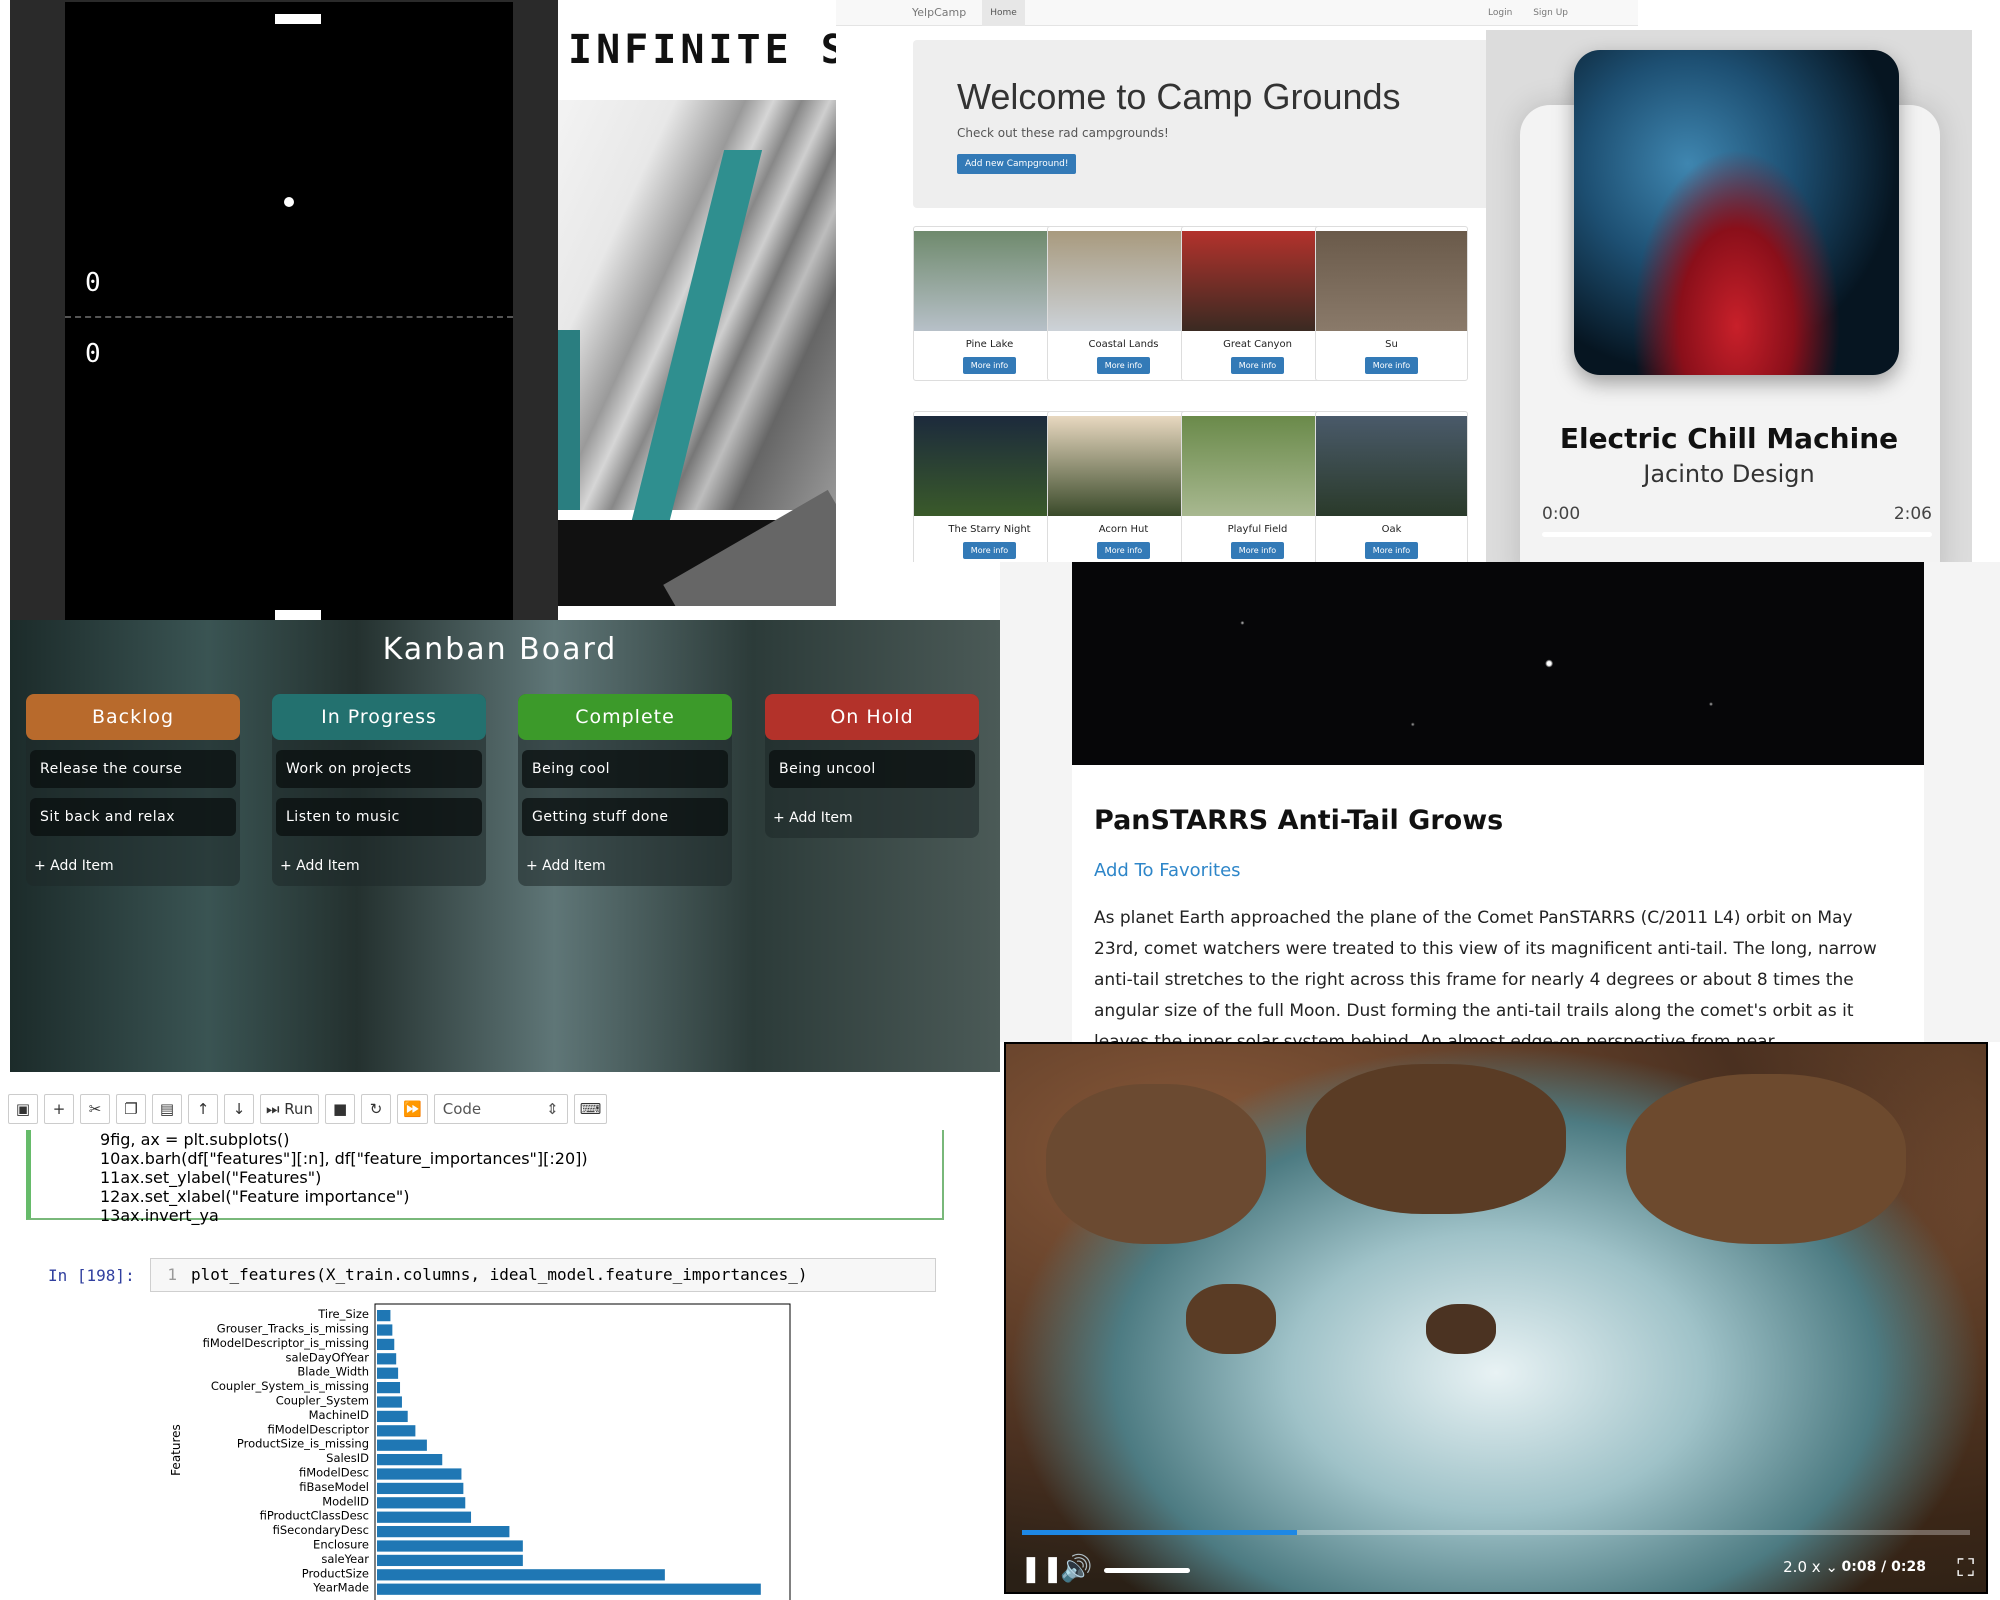 This screenshot has width=2000, height=1600. Describe the element at coordinates (344, 1196) in the screenshot. I see `code-line: 12ax.set_xlabel("Feature importance")` at that location.